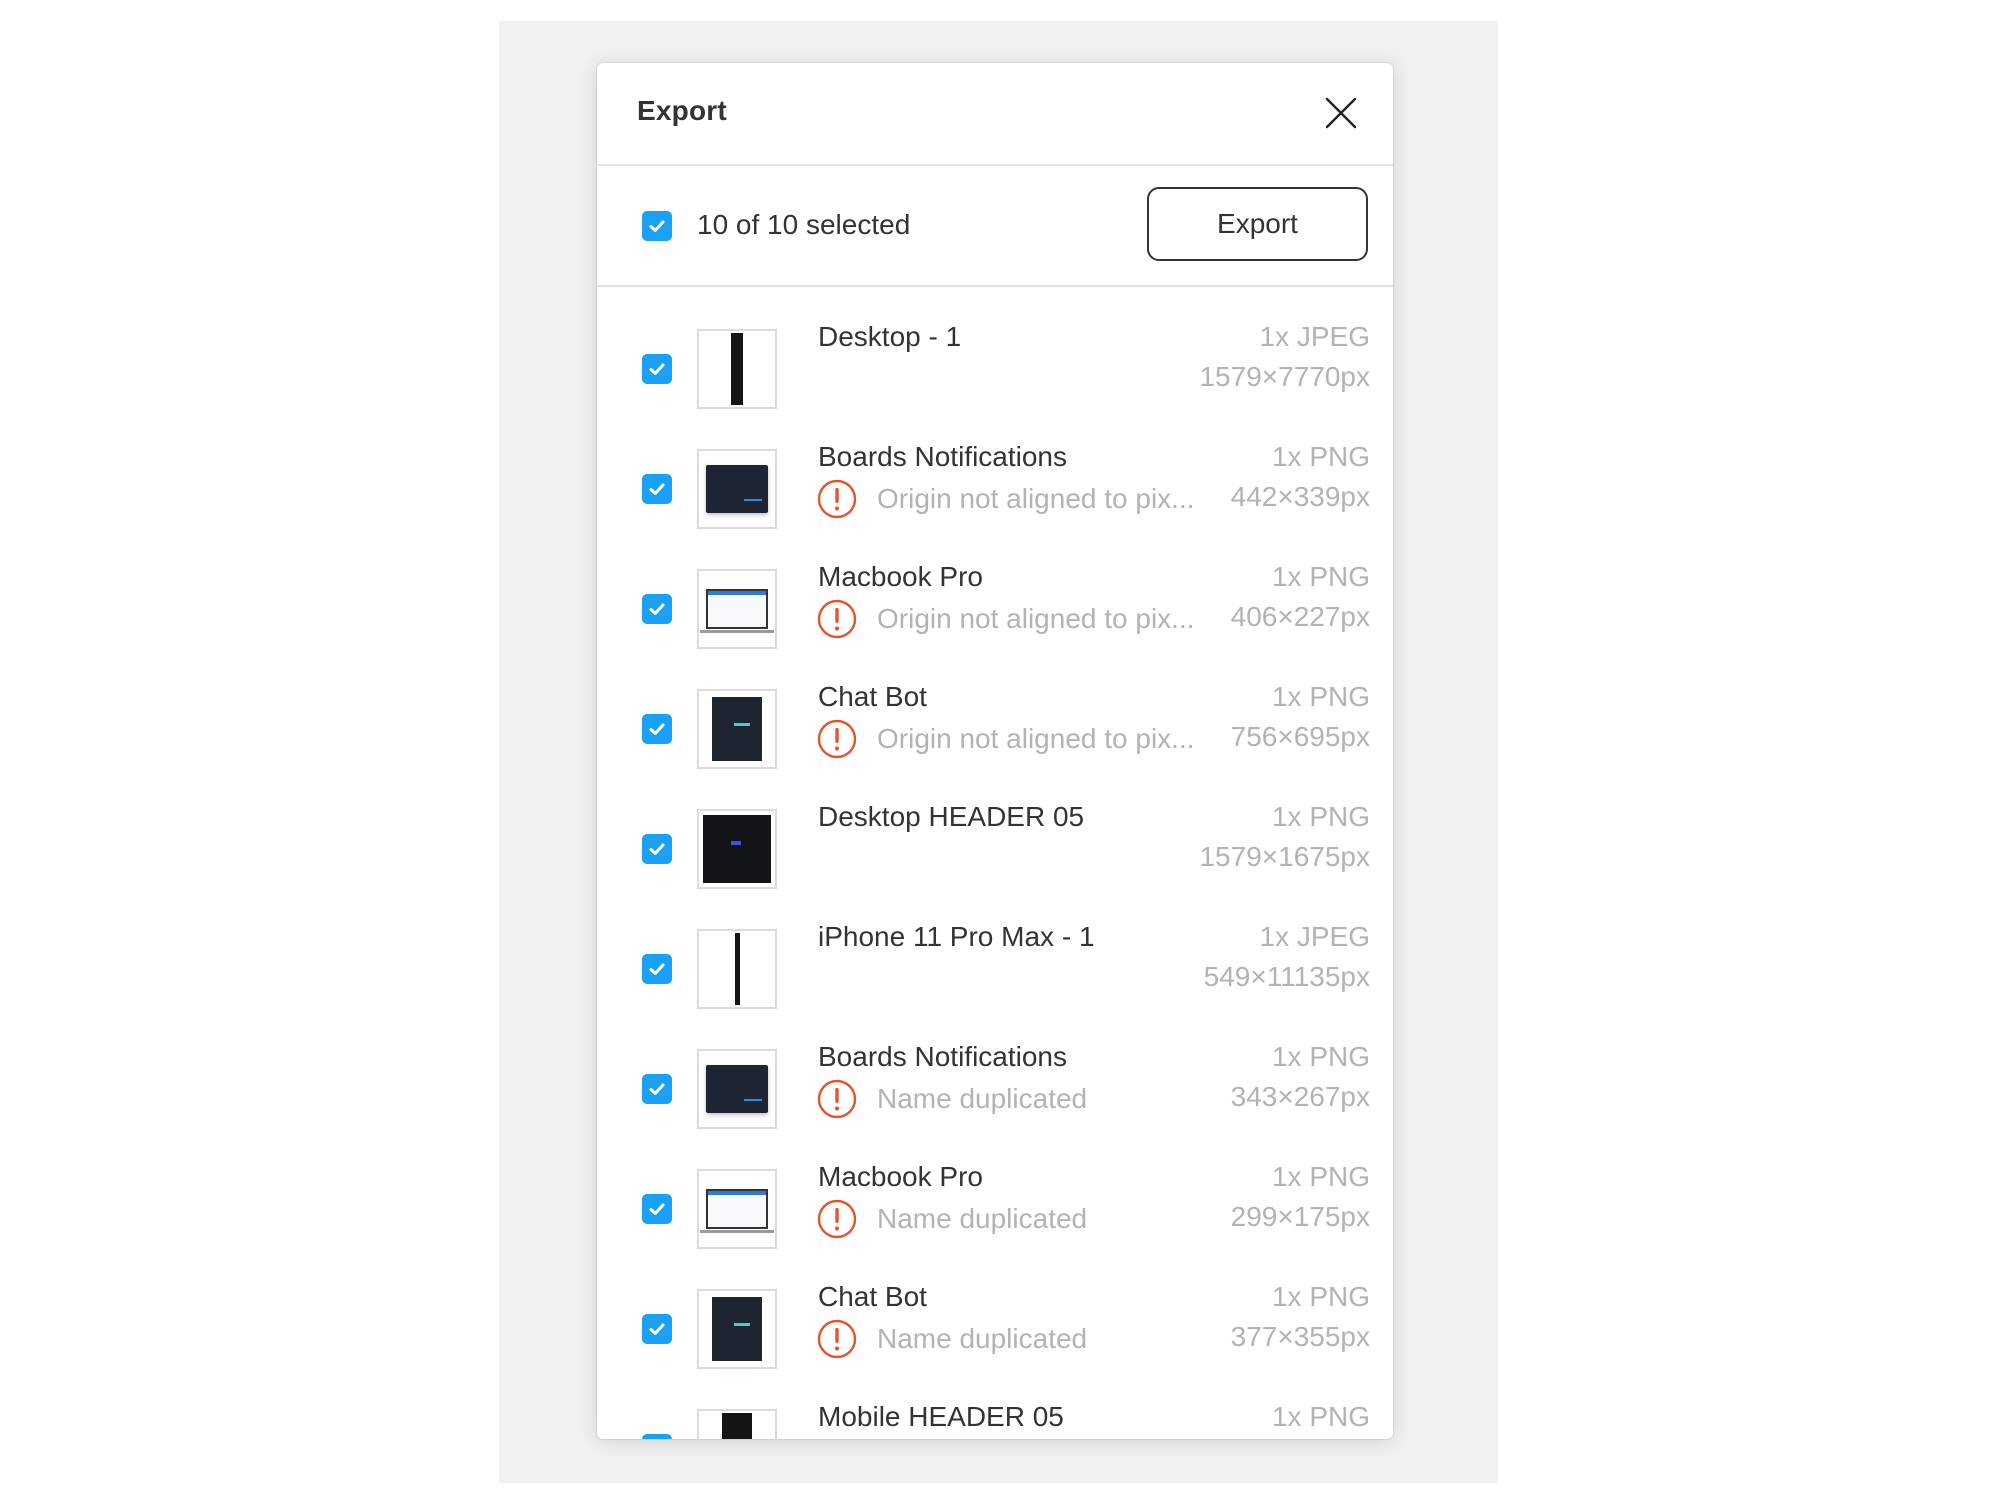 The image size is (2000, 1504). What do you see at coordinates (1300, 736) in the screenshot?
I see `item-dimensions: 756×695px` at bounding box center [1300, 736].